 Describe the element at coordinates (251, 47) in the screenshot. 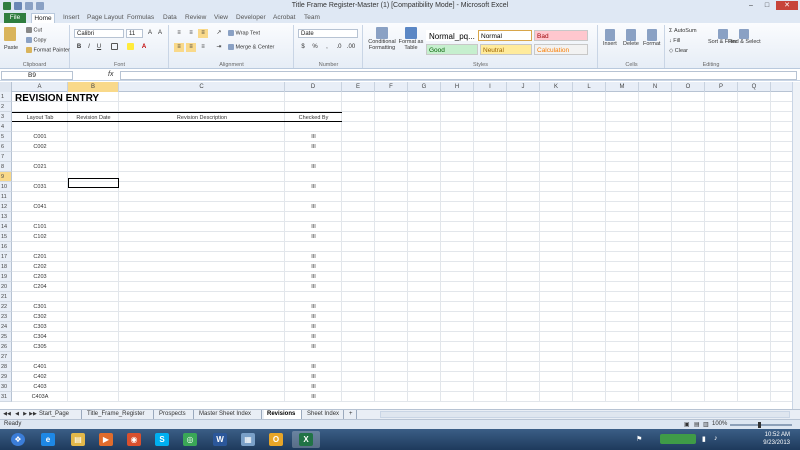

I see `merge-center-button: Merge & Center` at that location.